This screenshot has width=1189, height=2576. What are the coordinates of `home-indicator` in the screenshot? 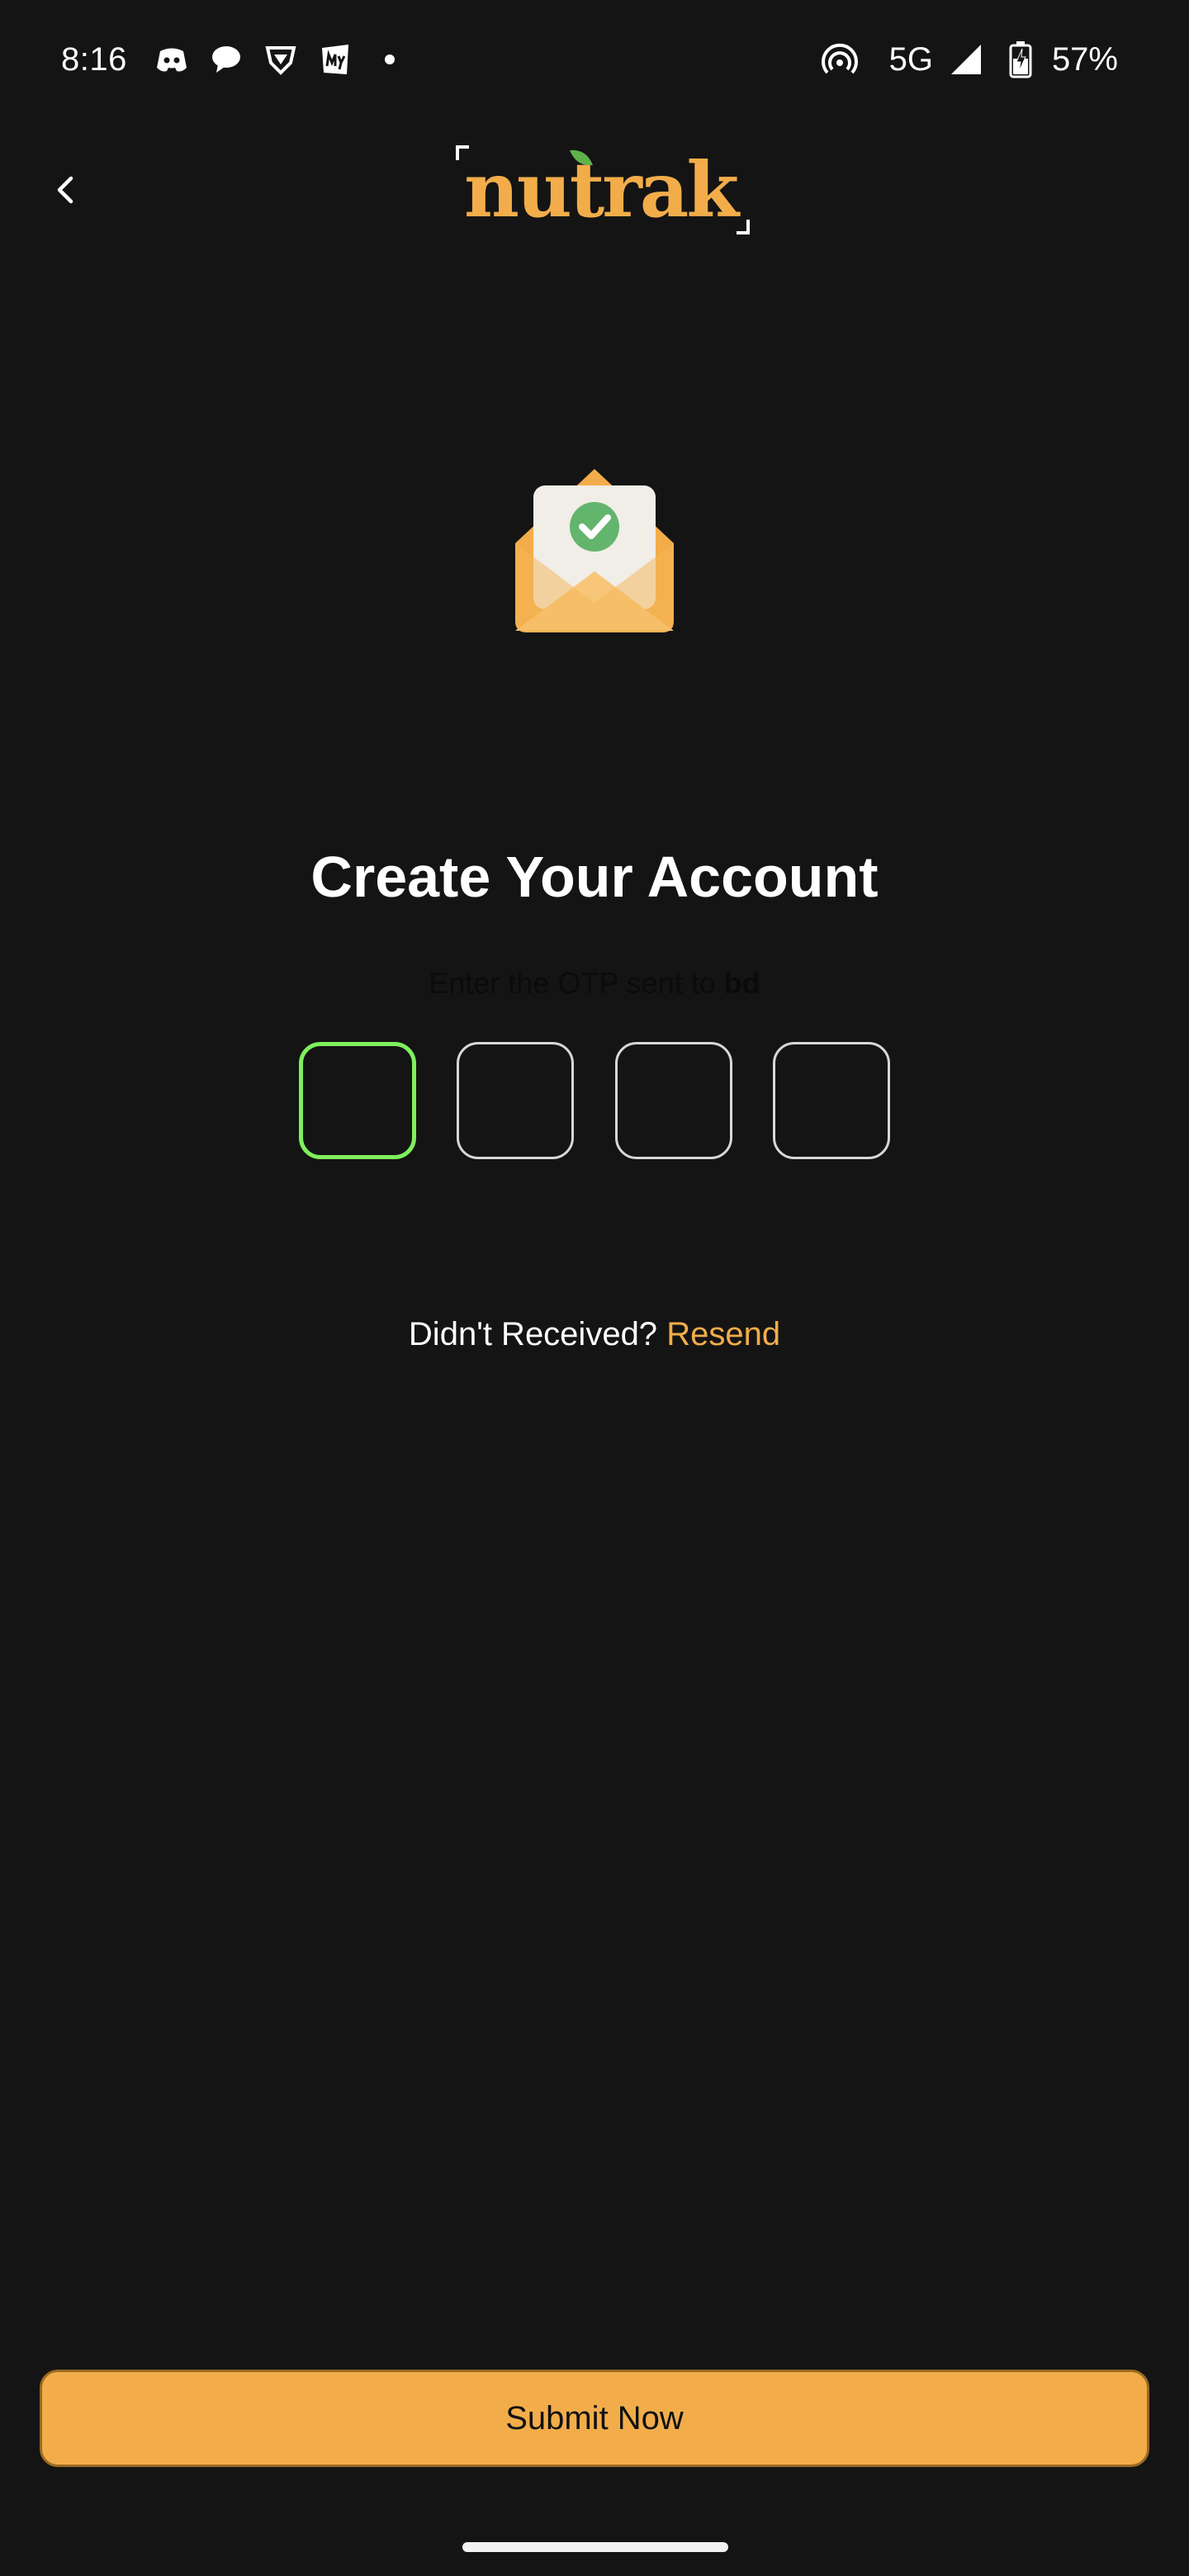 It's located at (595, 2547).